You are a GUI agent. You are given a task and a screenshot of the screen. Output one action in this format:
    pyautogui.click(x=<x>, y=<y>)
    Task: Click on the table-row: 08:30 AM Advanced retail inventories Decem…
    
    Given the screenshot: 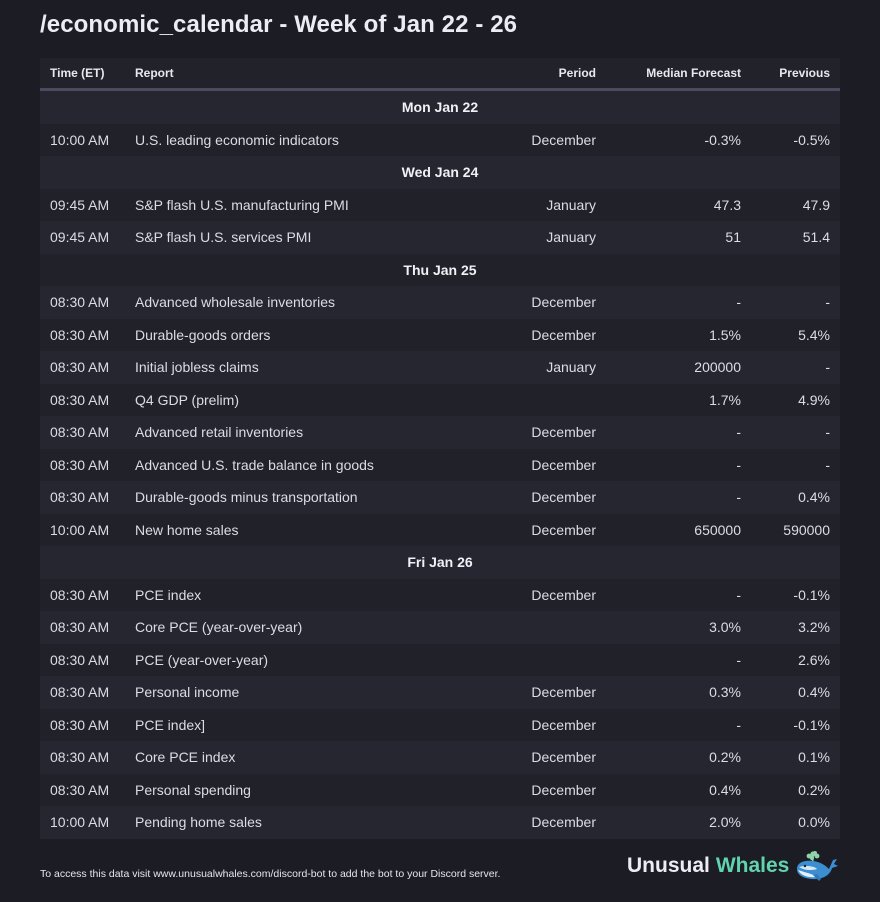 What is the action you would take?
    pyautogui.click(x=440, y=432)
    